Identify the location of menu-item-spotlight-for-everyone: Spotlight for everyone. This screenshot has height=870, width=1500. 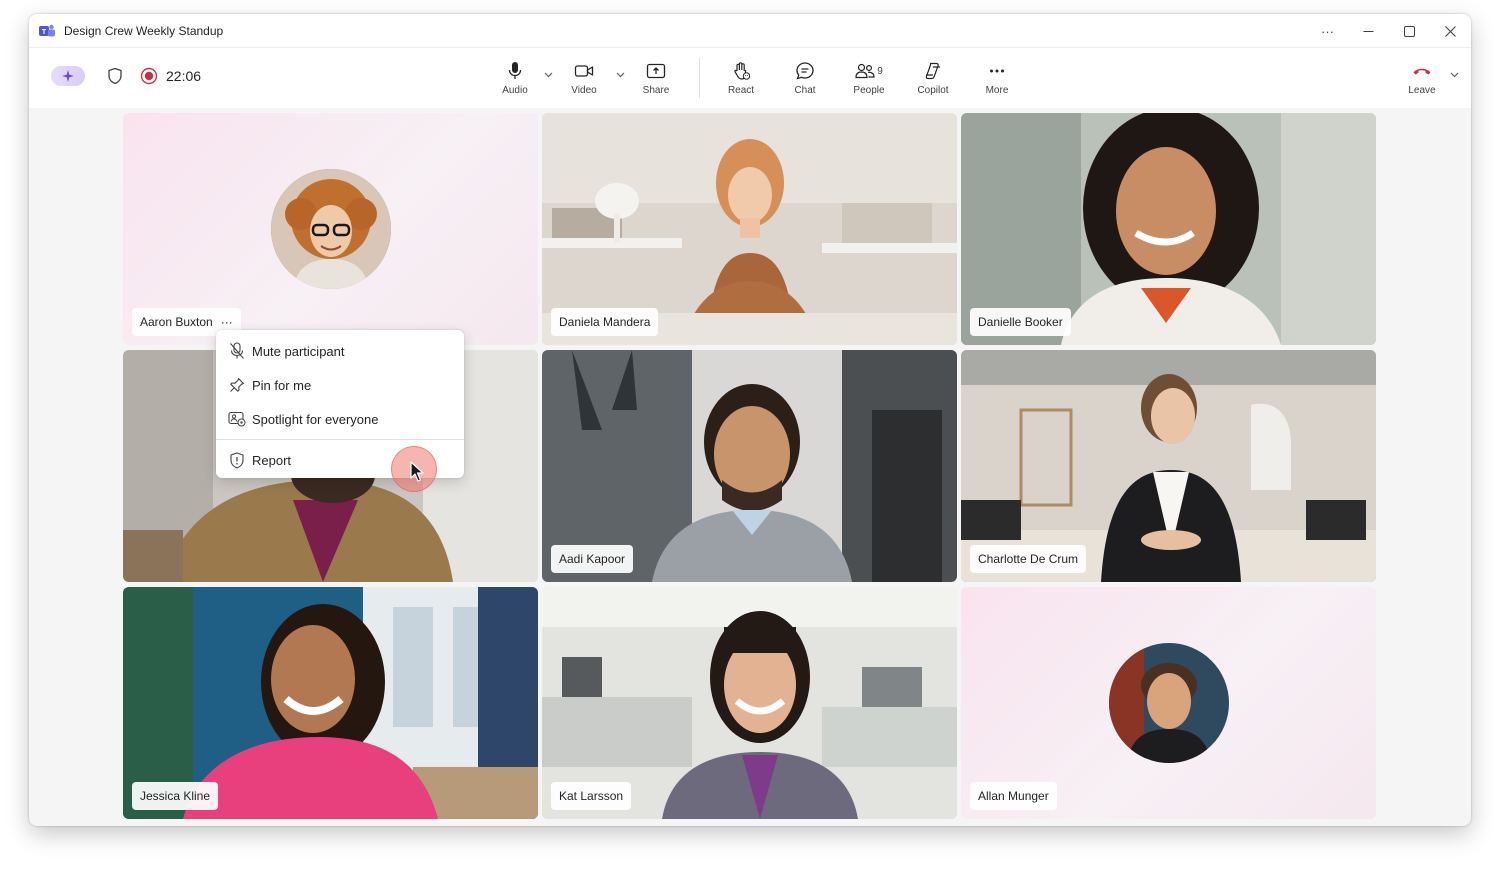
(340, 419).